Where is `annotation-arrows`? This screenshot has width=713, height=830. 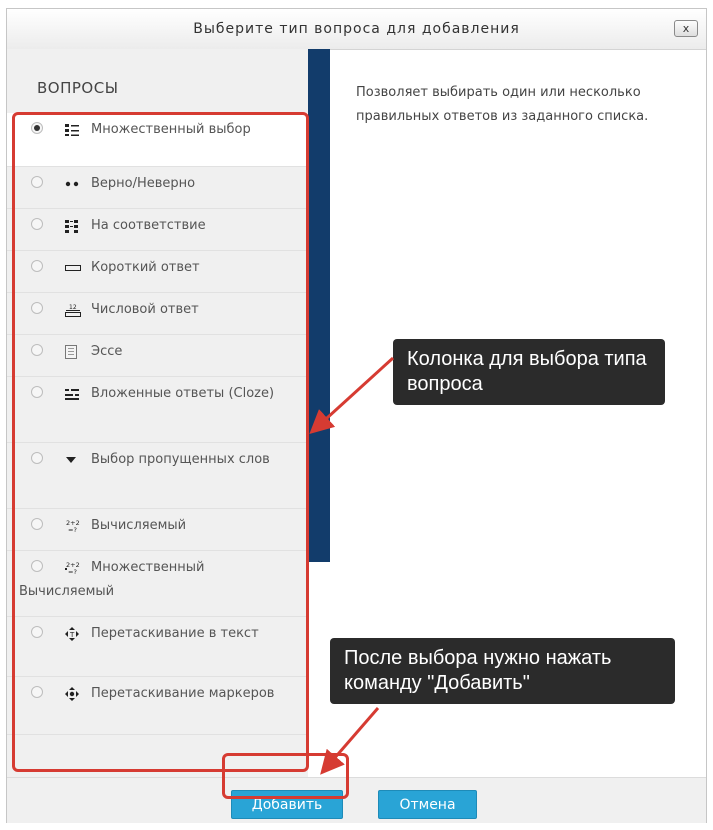
annotation-arrows is located at coordinates (352, 565).